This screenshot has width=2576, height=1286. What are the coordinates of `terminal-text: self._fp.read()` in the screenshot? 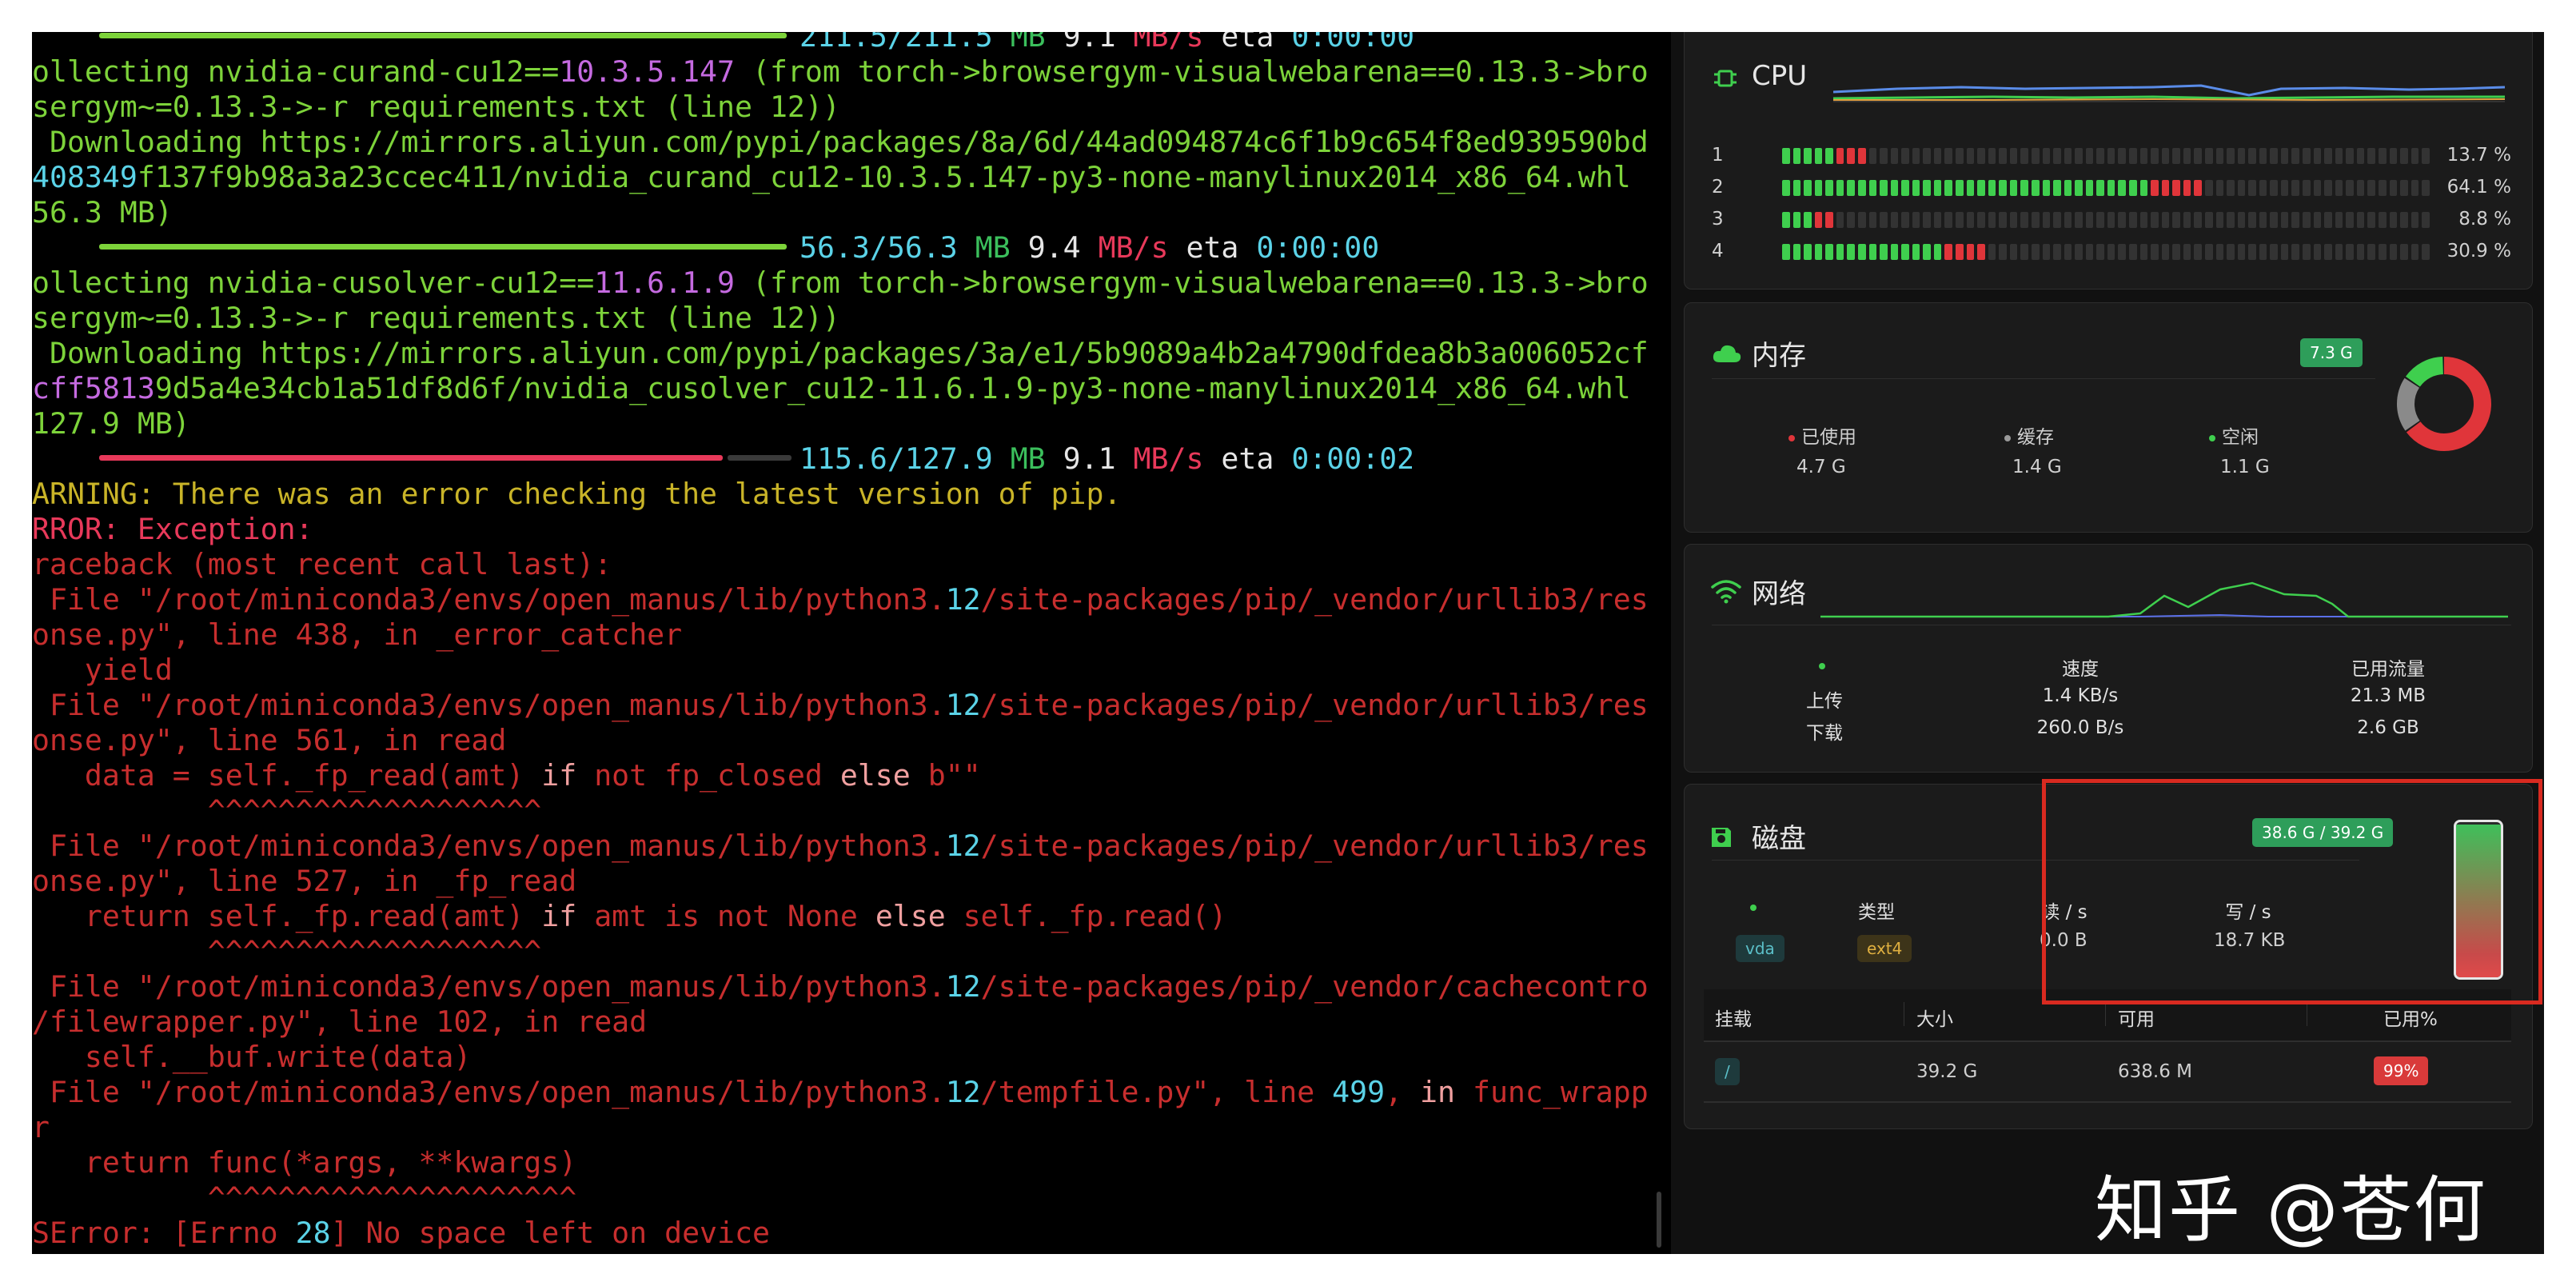 It's located at (1086, 916).